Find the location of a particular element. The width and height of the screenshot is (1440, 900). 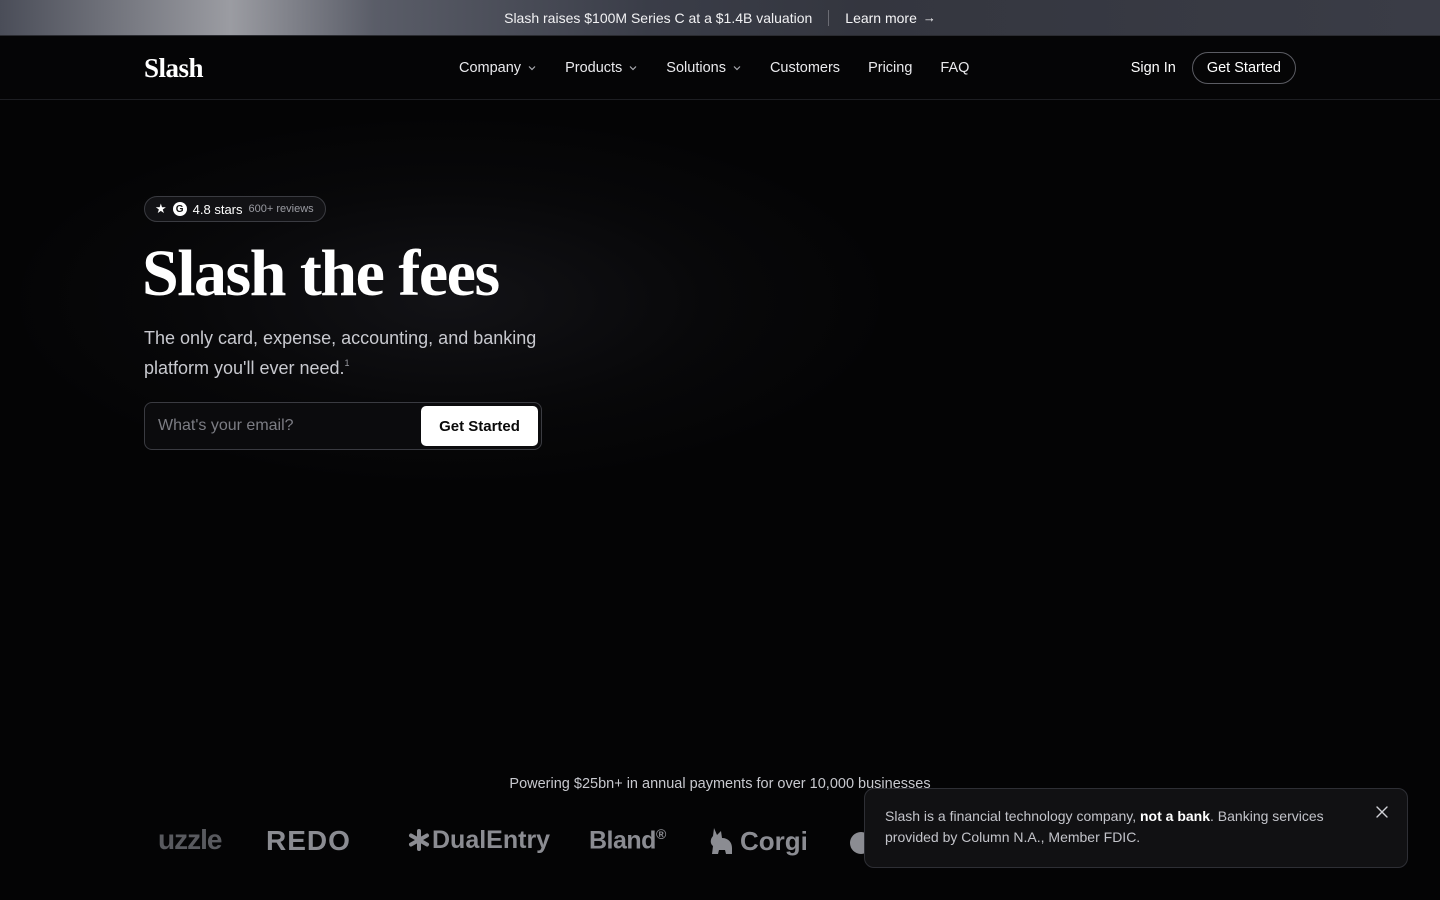

puzzle-logo: uzzle is located at coordinates (190, 839).